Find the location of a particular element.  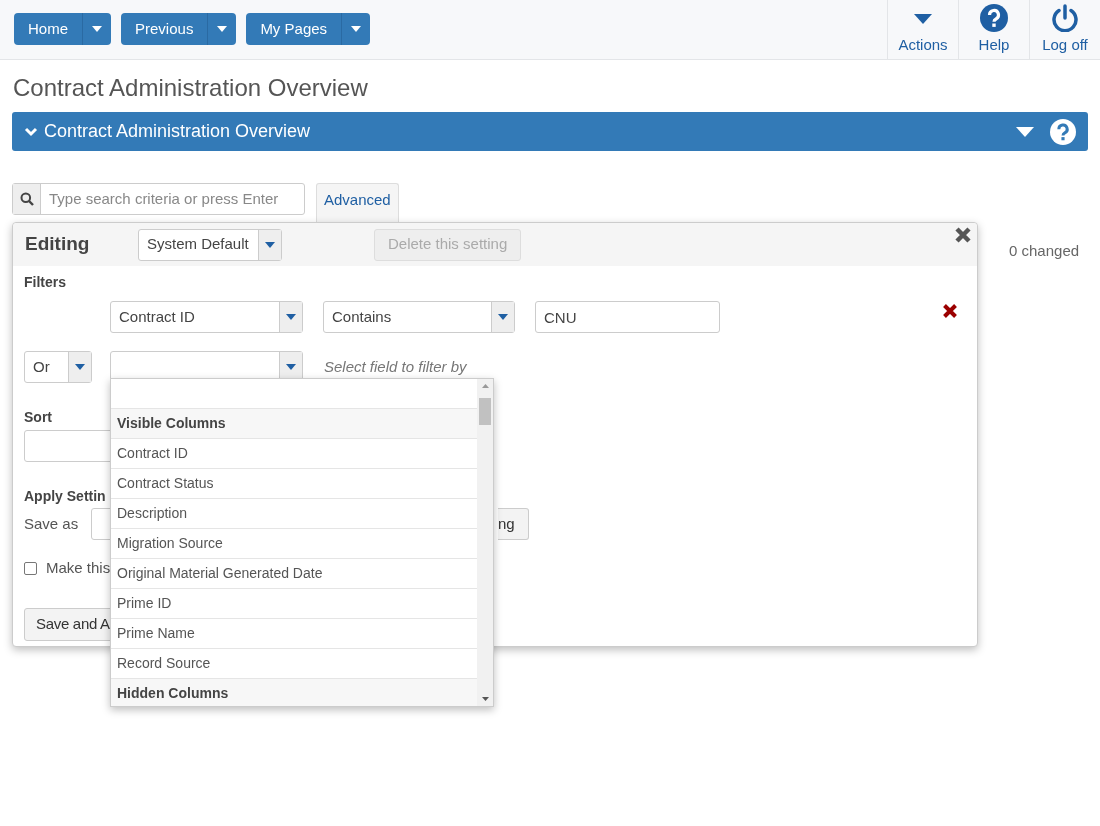

connector-select: Or is located at coordinates (58, 367).